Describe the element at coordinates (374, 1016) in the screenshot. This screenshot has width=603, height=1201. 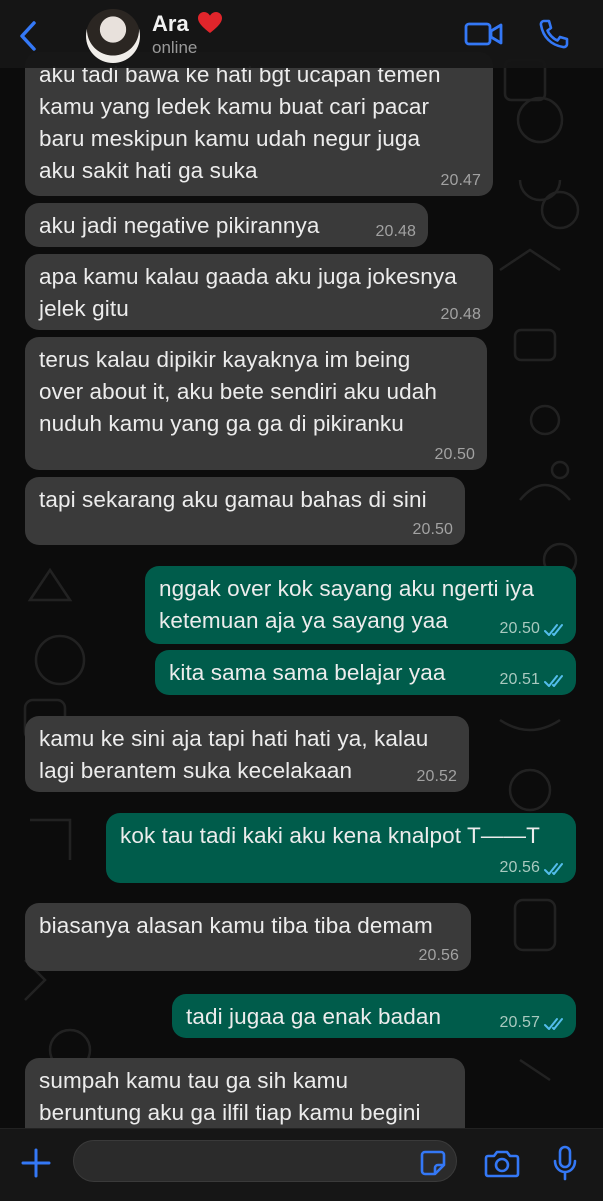
I see `message-bubble: tadi jugaa ga enak badan 20.57` at that location.